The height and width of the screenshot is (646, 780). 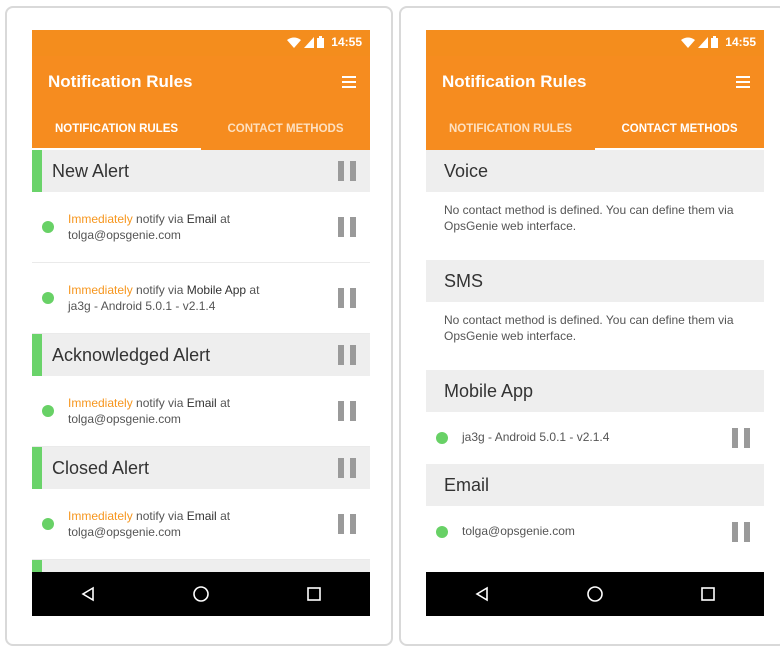 What do you see at coordinates (489, 391) in the screenshot?
I see `section-title: Mobile App` at bounding box center [489, 391].